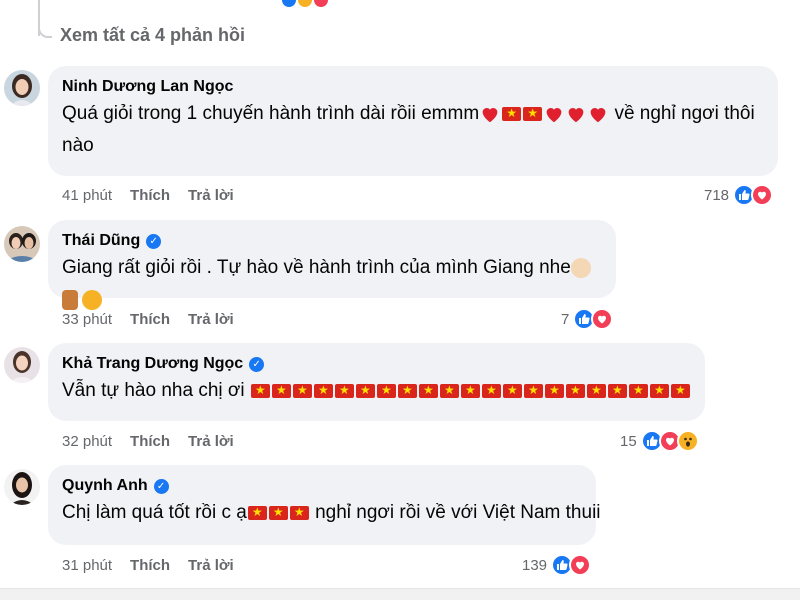  I want to click on reaction-summary: 7, so click(587, 319).